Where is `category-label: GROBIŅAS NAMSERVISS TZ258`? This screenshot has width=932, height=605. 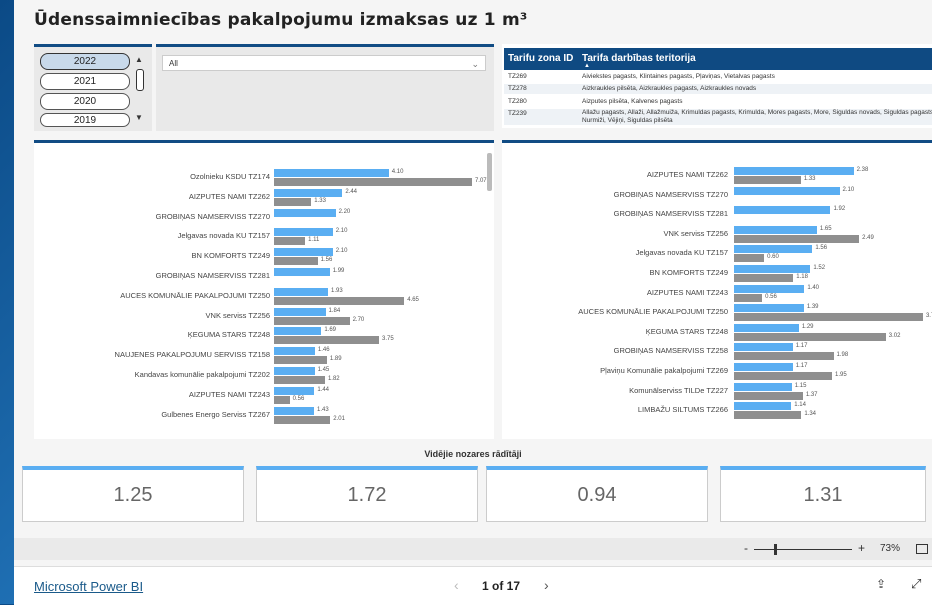
category-label: GROBIŅAS NAMSERVISS TZ258 is located at coordinates (670, 351).